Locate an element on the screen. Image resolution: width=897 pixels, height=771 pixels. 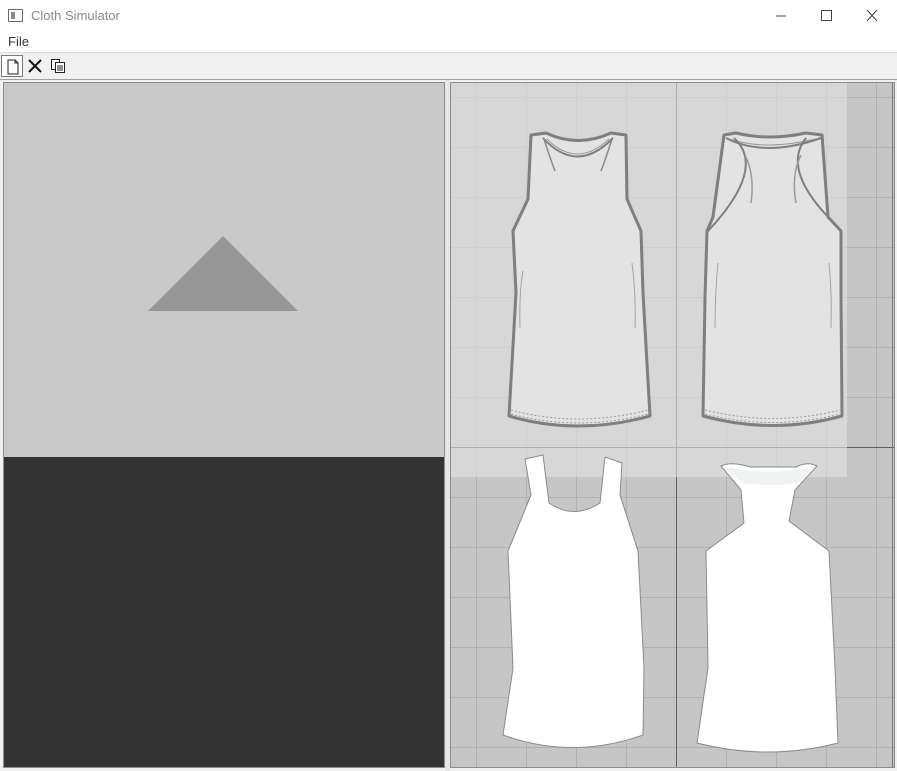
new-button is located at coordinates (12, 66).